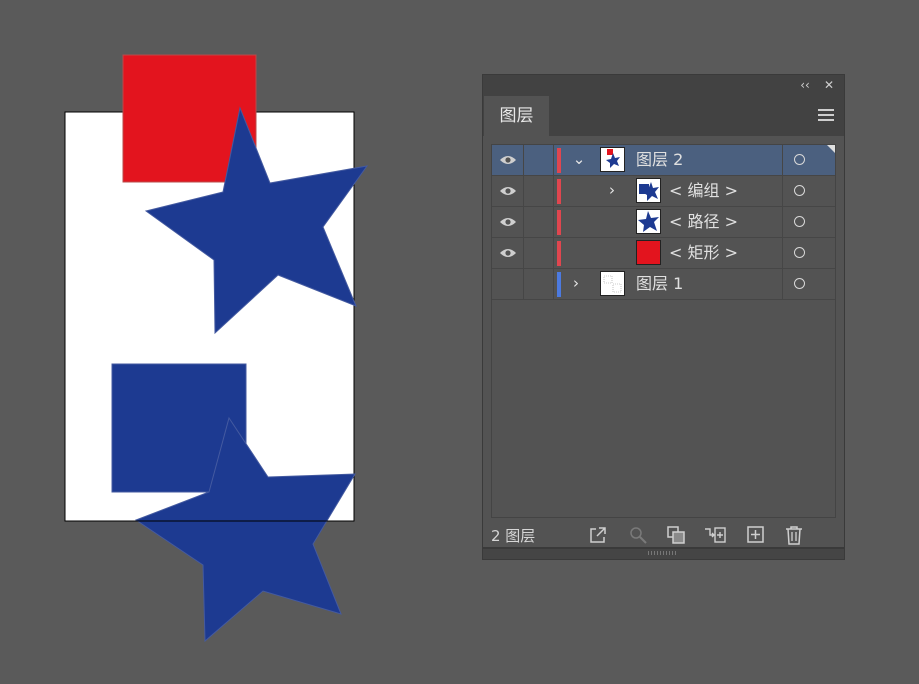  Describe the element at coordinates (663, 553) in the screenshot. I see `resize-grip` at that location.